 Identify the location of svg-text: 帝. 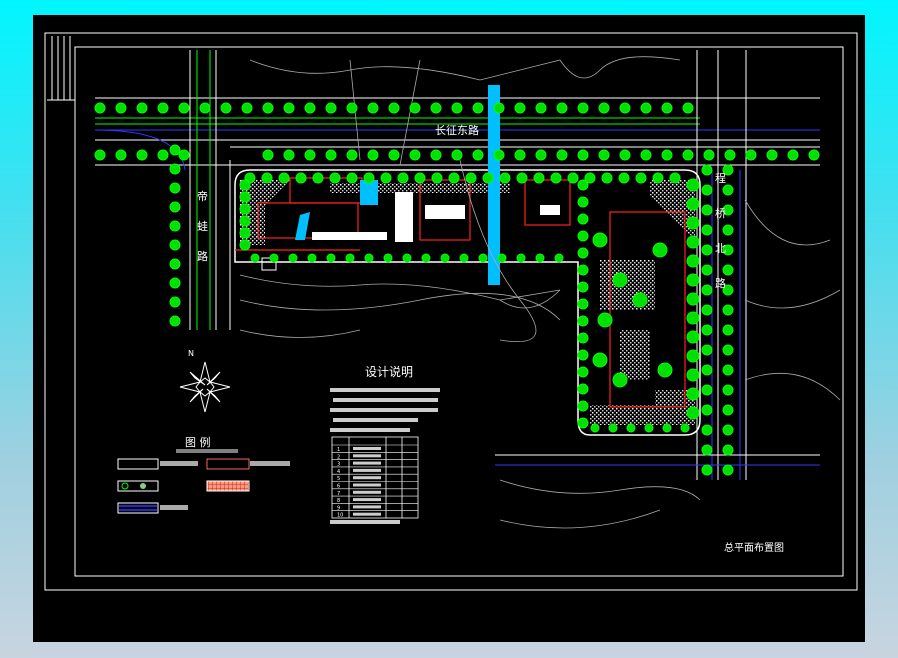
(202, 196).